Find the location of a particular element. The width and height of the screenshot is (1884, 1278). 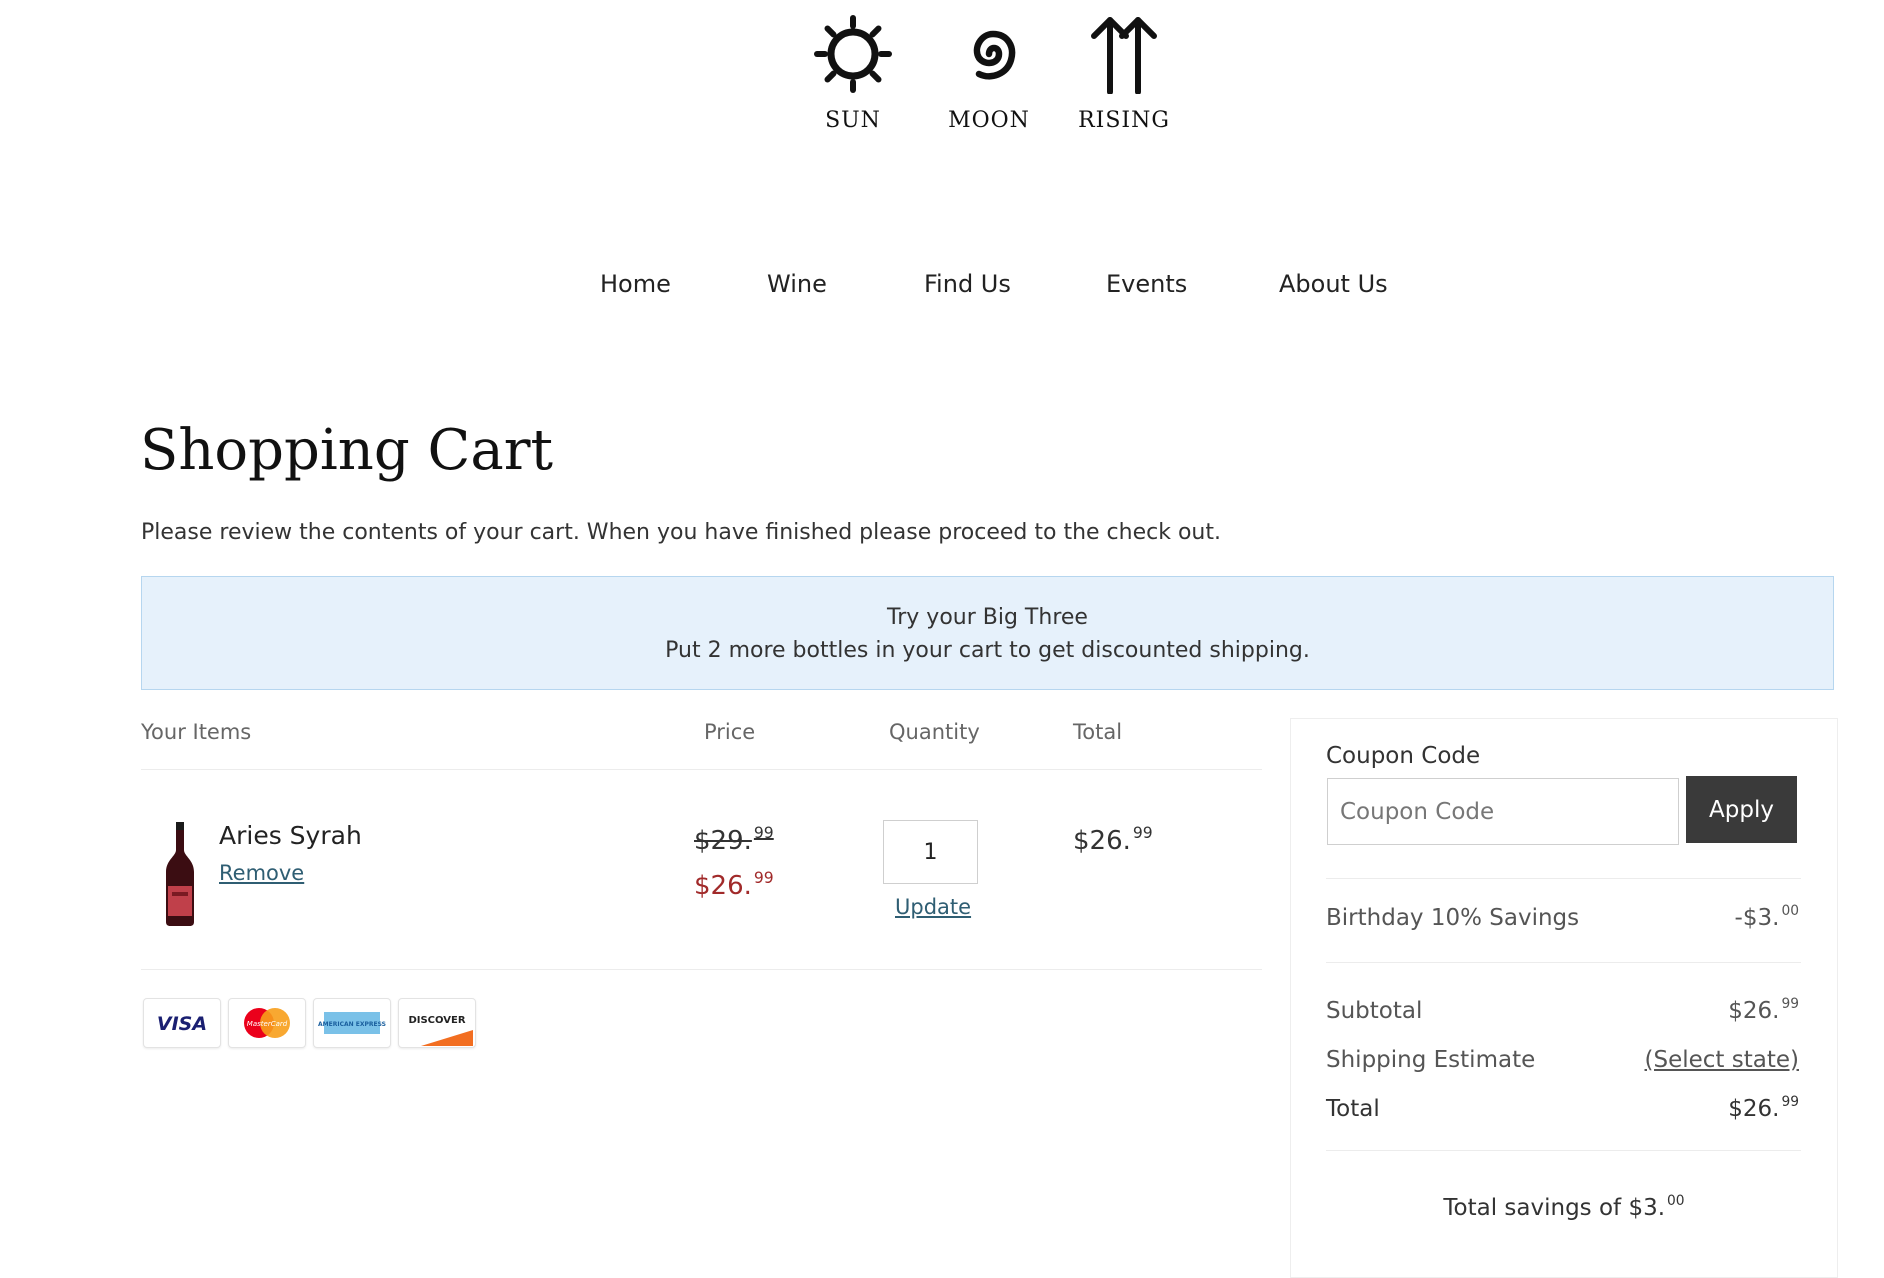

nav-home: Home is located at coordinates (635, 284).